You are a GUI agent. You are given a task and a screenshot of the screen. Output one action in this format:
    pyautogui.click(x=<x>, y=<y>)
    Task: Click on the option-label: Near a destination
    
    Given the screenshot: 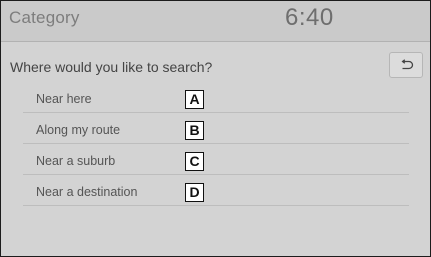 What is the action you would take?
    pyautogui.click(x=87, y=192)
    